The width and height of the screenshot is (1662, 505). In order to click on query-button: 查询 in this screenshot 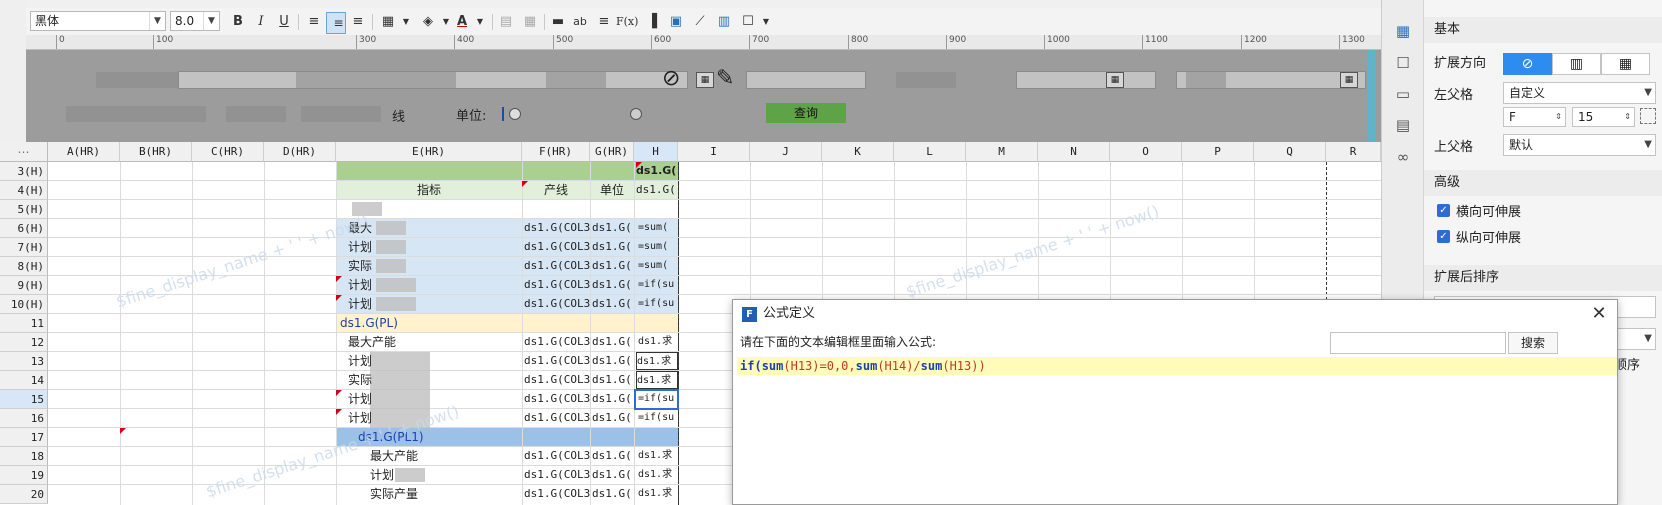, I will do `click(806, 113)`.